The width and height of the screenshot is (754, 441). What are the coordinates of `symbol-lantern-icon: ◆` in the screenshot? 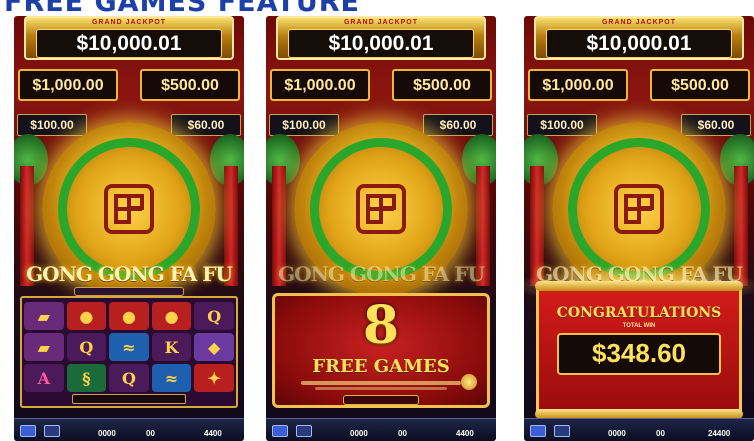 It's located at (214, 347).